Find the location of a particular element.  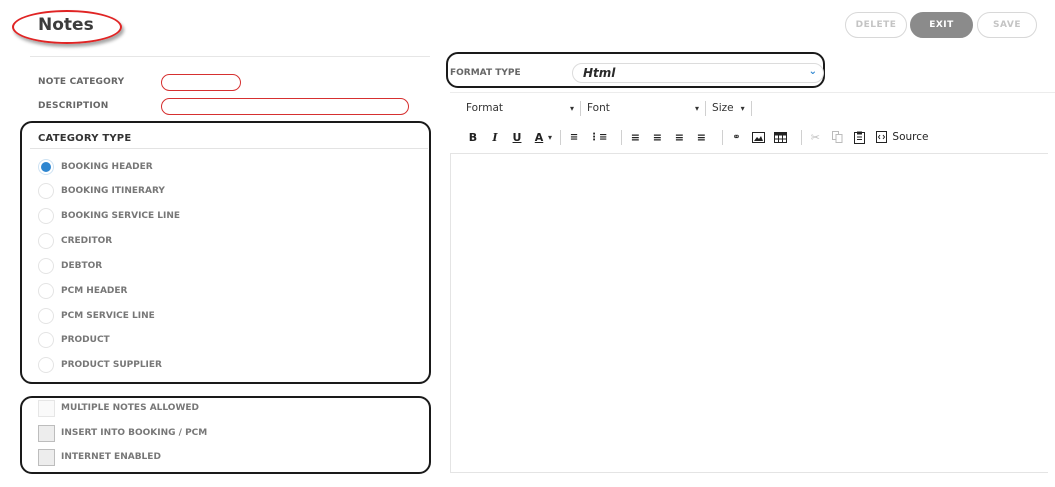

description-input is located at coordinates (285, 106).